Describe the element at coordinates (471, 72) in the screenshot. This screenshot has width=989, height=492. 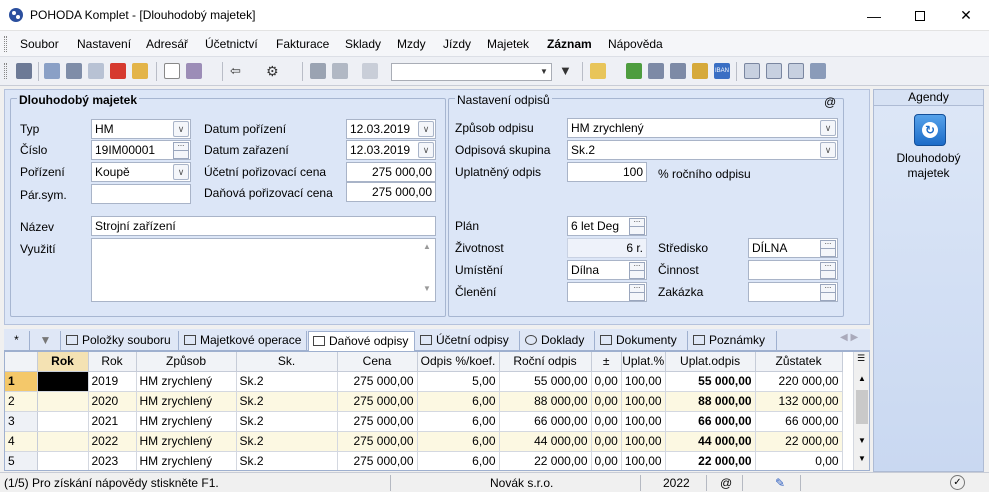
I see `quick-search-combo: ▼` at that location.